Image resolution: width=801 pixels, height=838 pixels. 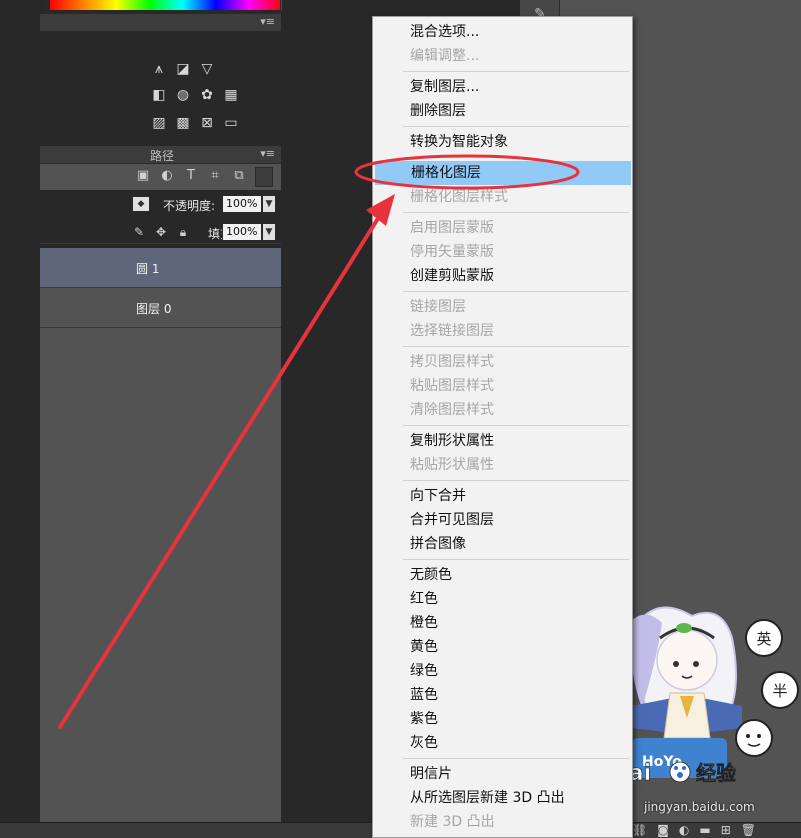 What do you see at coordinates (502, 111) in the screenshot?
I see `menu-item-delete-layer: 删除图层` at bounding box center [502, 111].